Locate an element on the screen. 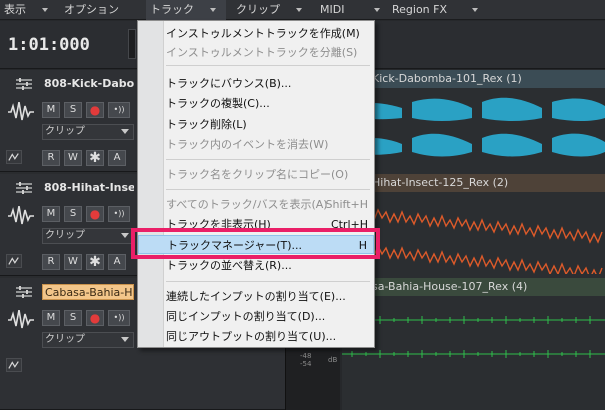 This screenshot has width=605, height=410. menubar: 表示 オプション トラック クリップ MIDI Region FX is located at coordinates (302, 10).